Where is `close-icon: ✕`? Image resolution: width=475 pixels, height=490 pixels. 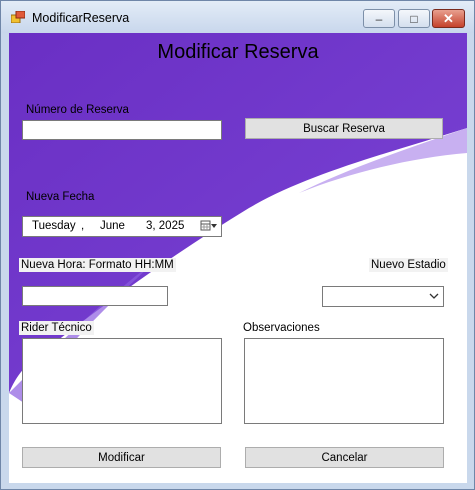 close-icon: ✕ is located at coordinates (448, 18).